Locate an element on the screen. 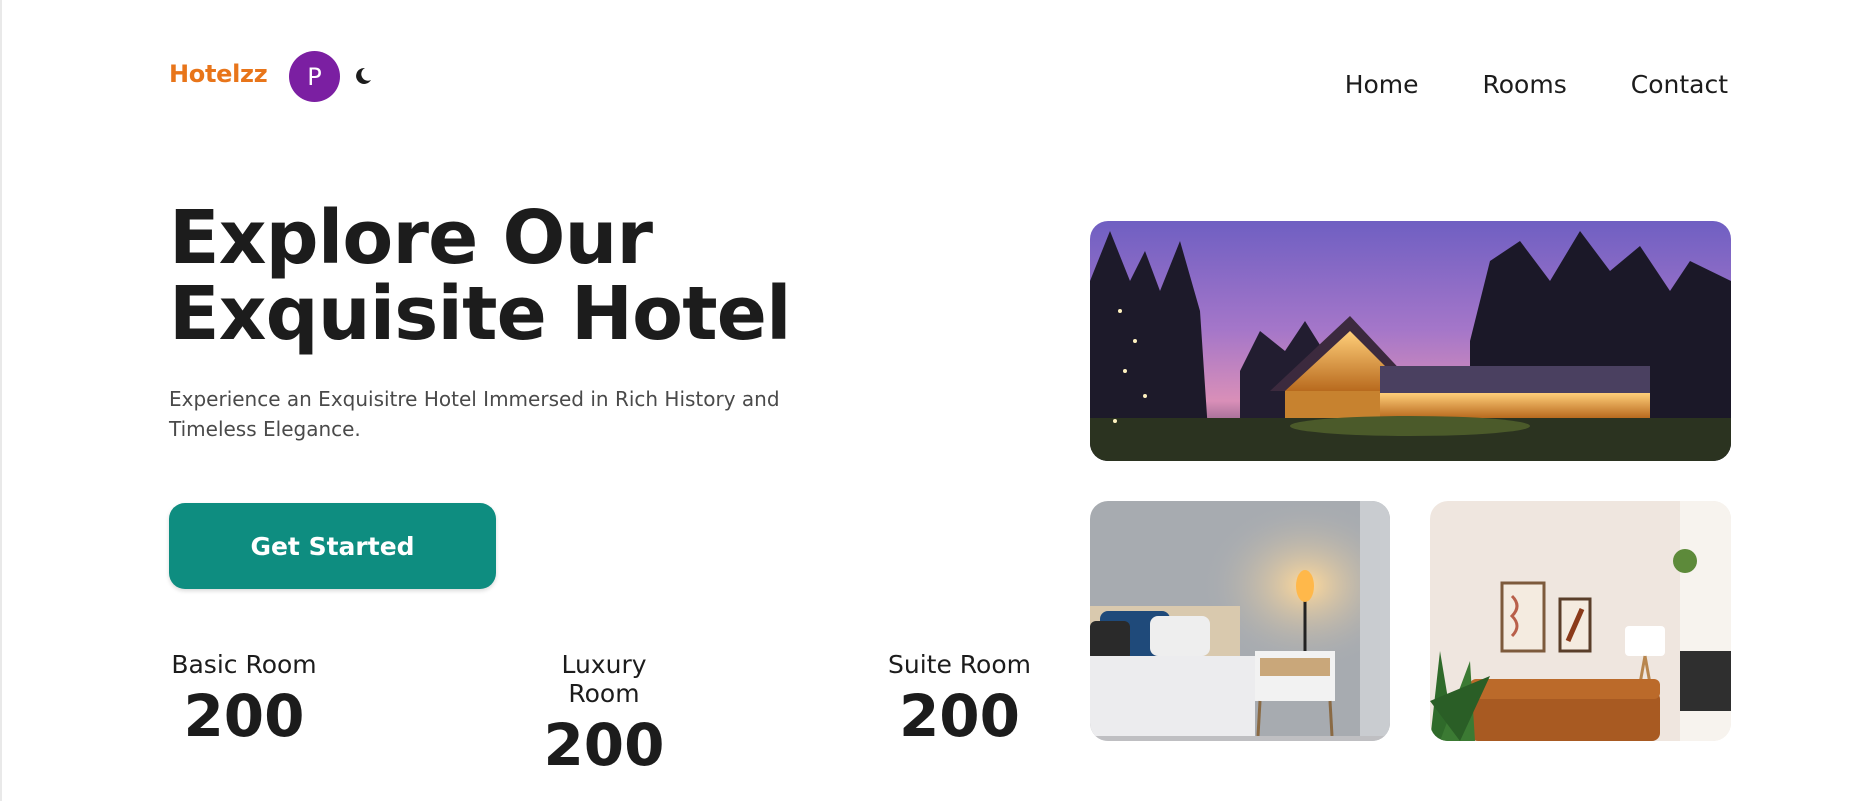 The width and height of the screenshot is (1859, 801). stat-basic-room: Basic Room 200 is located at coordinates (244, 700).